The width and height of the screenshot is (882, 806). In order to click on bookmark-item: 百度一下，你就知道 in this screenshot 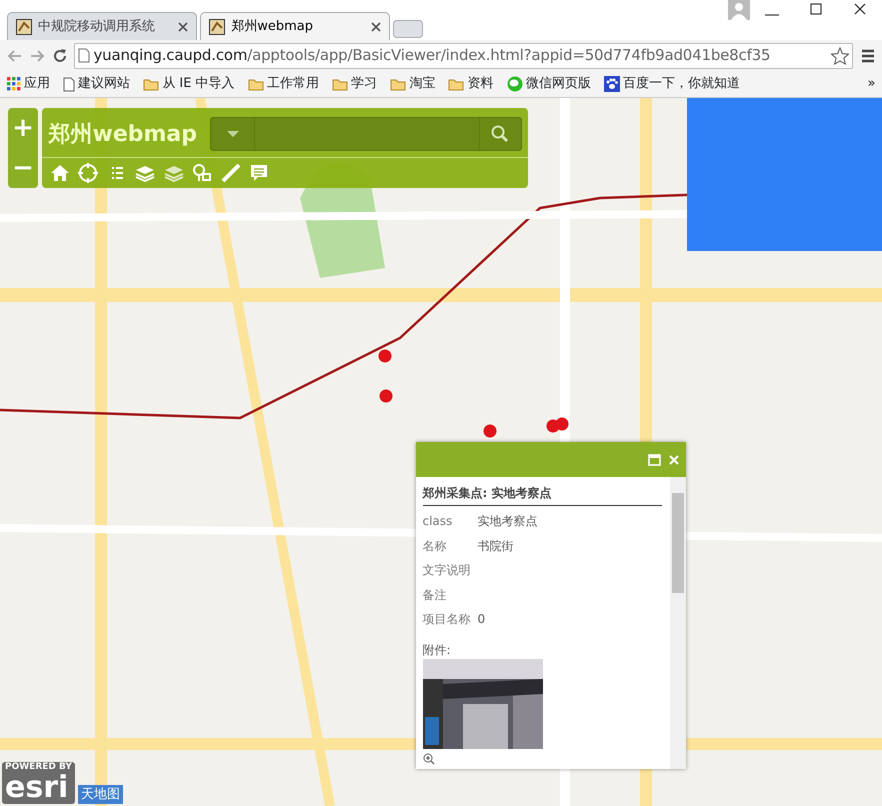, I will do `click(672, 84)`.